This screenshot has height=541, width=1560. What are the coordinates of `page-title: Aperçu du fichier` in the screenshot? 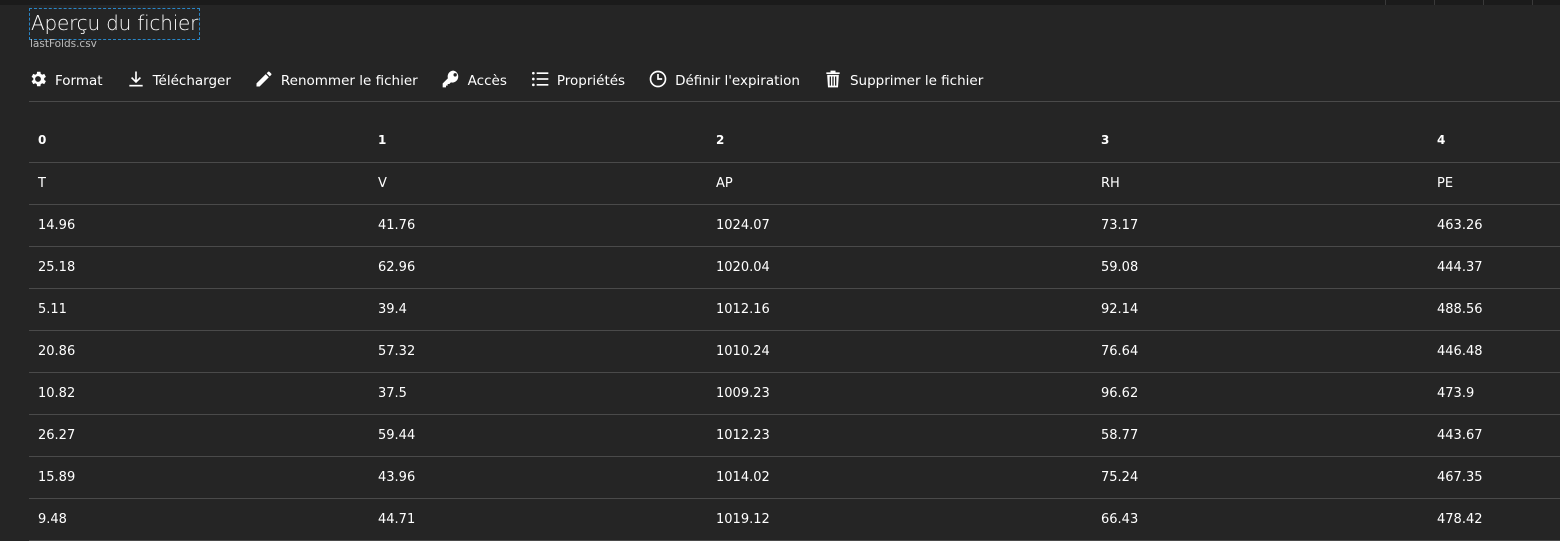 It's located at (115, 24).